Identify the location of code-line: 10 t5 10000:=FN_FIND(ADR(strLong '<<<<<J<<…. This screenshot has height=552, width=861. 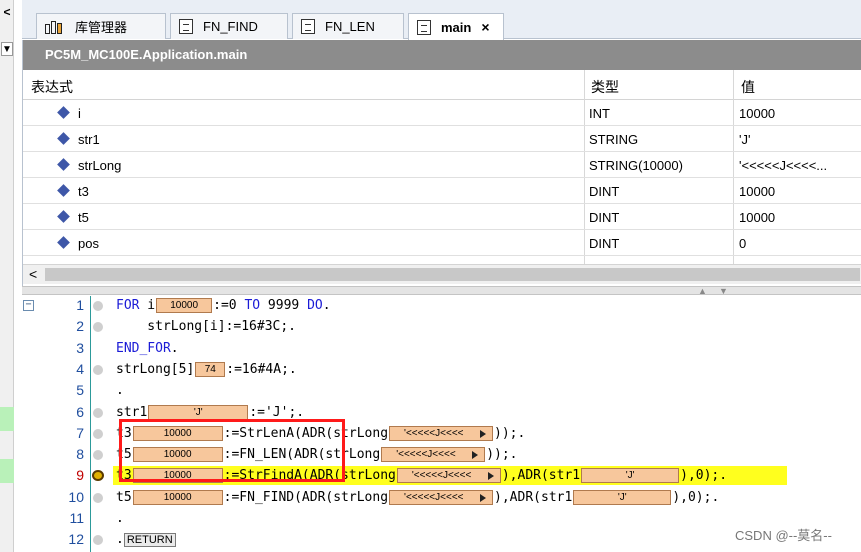
(441, 498).